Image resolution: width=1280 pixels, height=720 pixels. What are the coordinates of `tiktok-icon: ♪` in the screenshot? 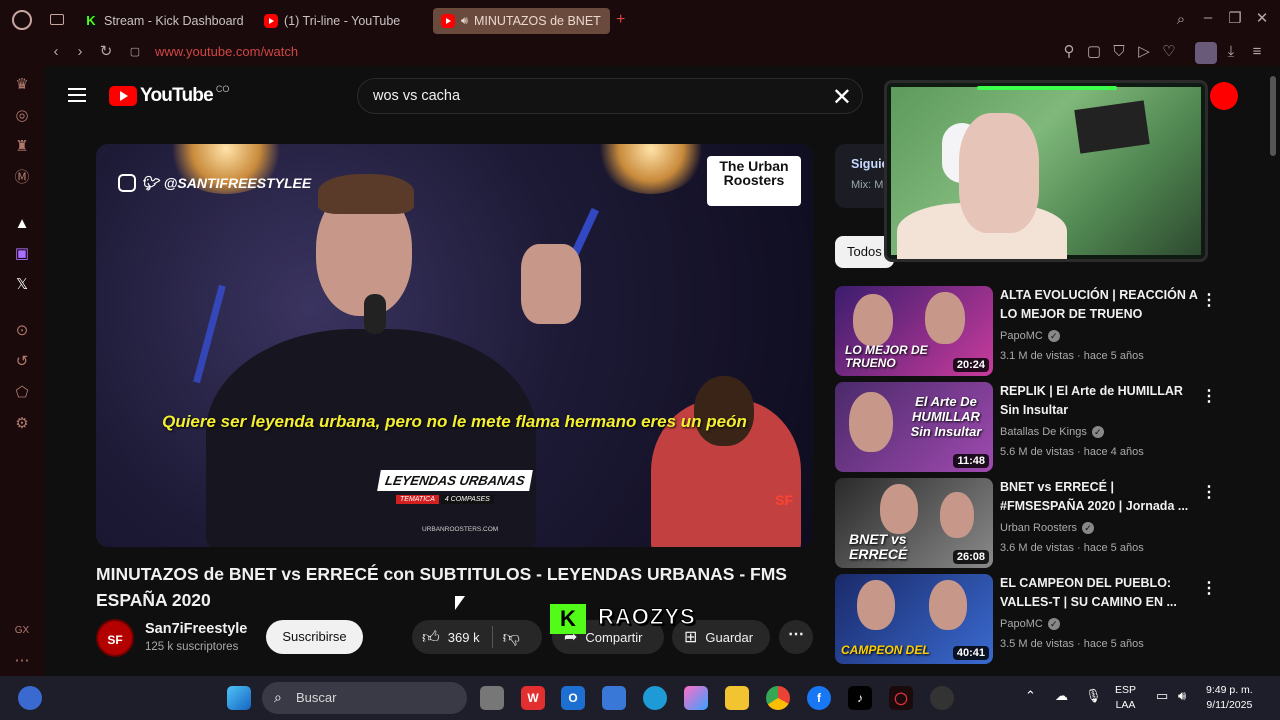 It's located at (860, 698).